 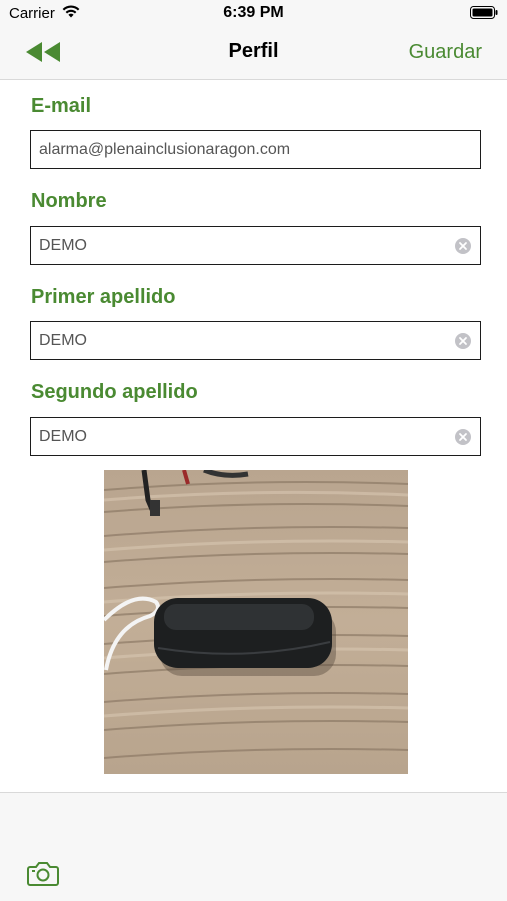 I want to click on segundo-apellido-label: Segundo apellido, so click(x=114, y=392).